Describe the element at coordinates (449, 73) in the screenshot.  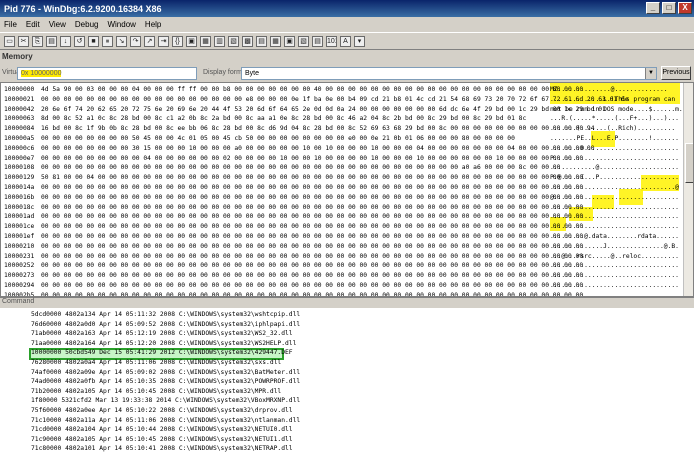
I see `display-format-select: Byte ▼` at that location.